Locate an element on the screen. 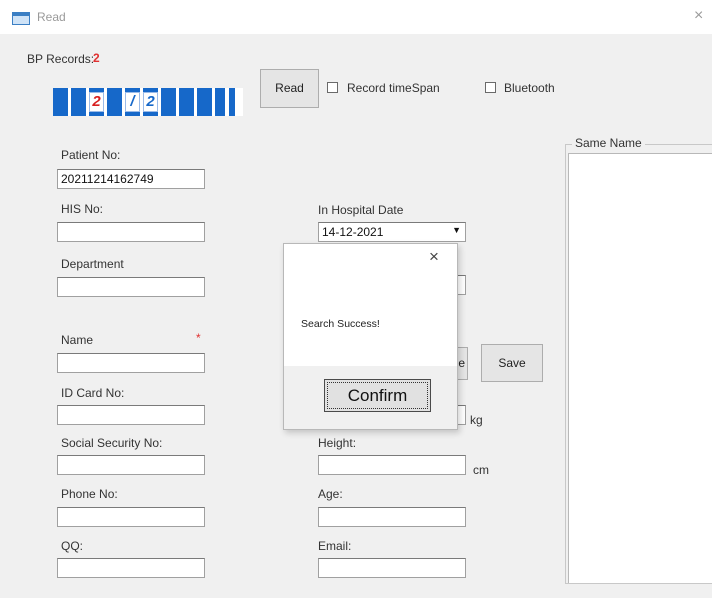 The width and height of the screenshot is (712, 598). record-timespan-checkbox is located at coordinates (332, 87).